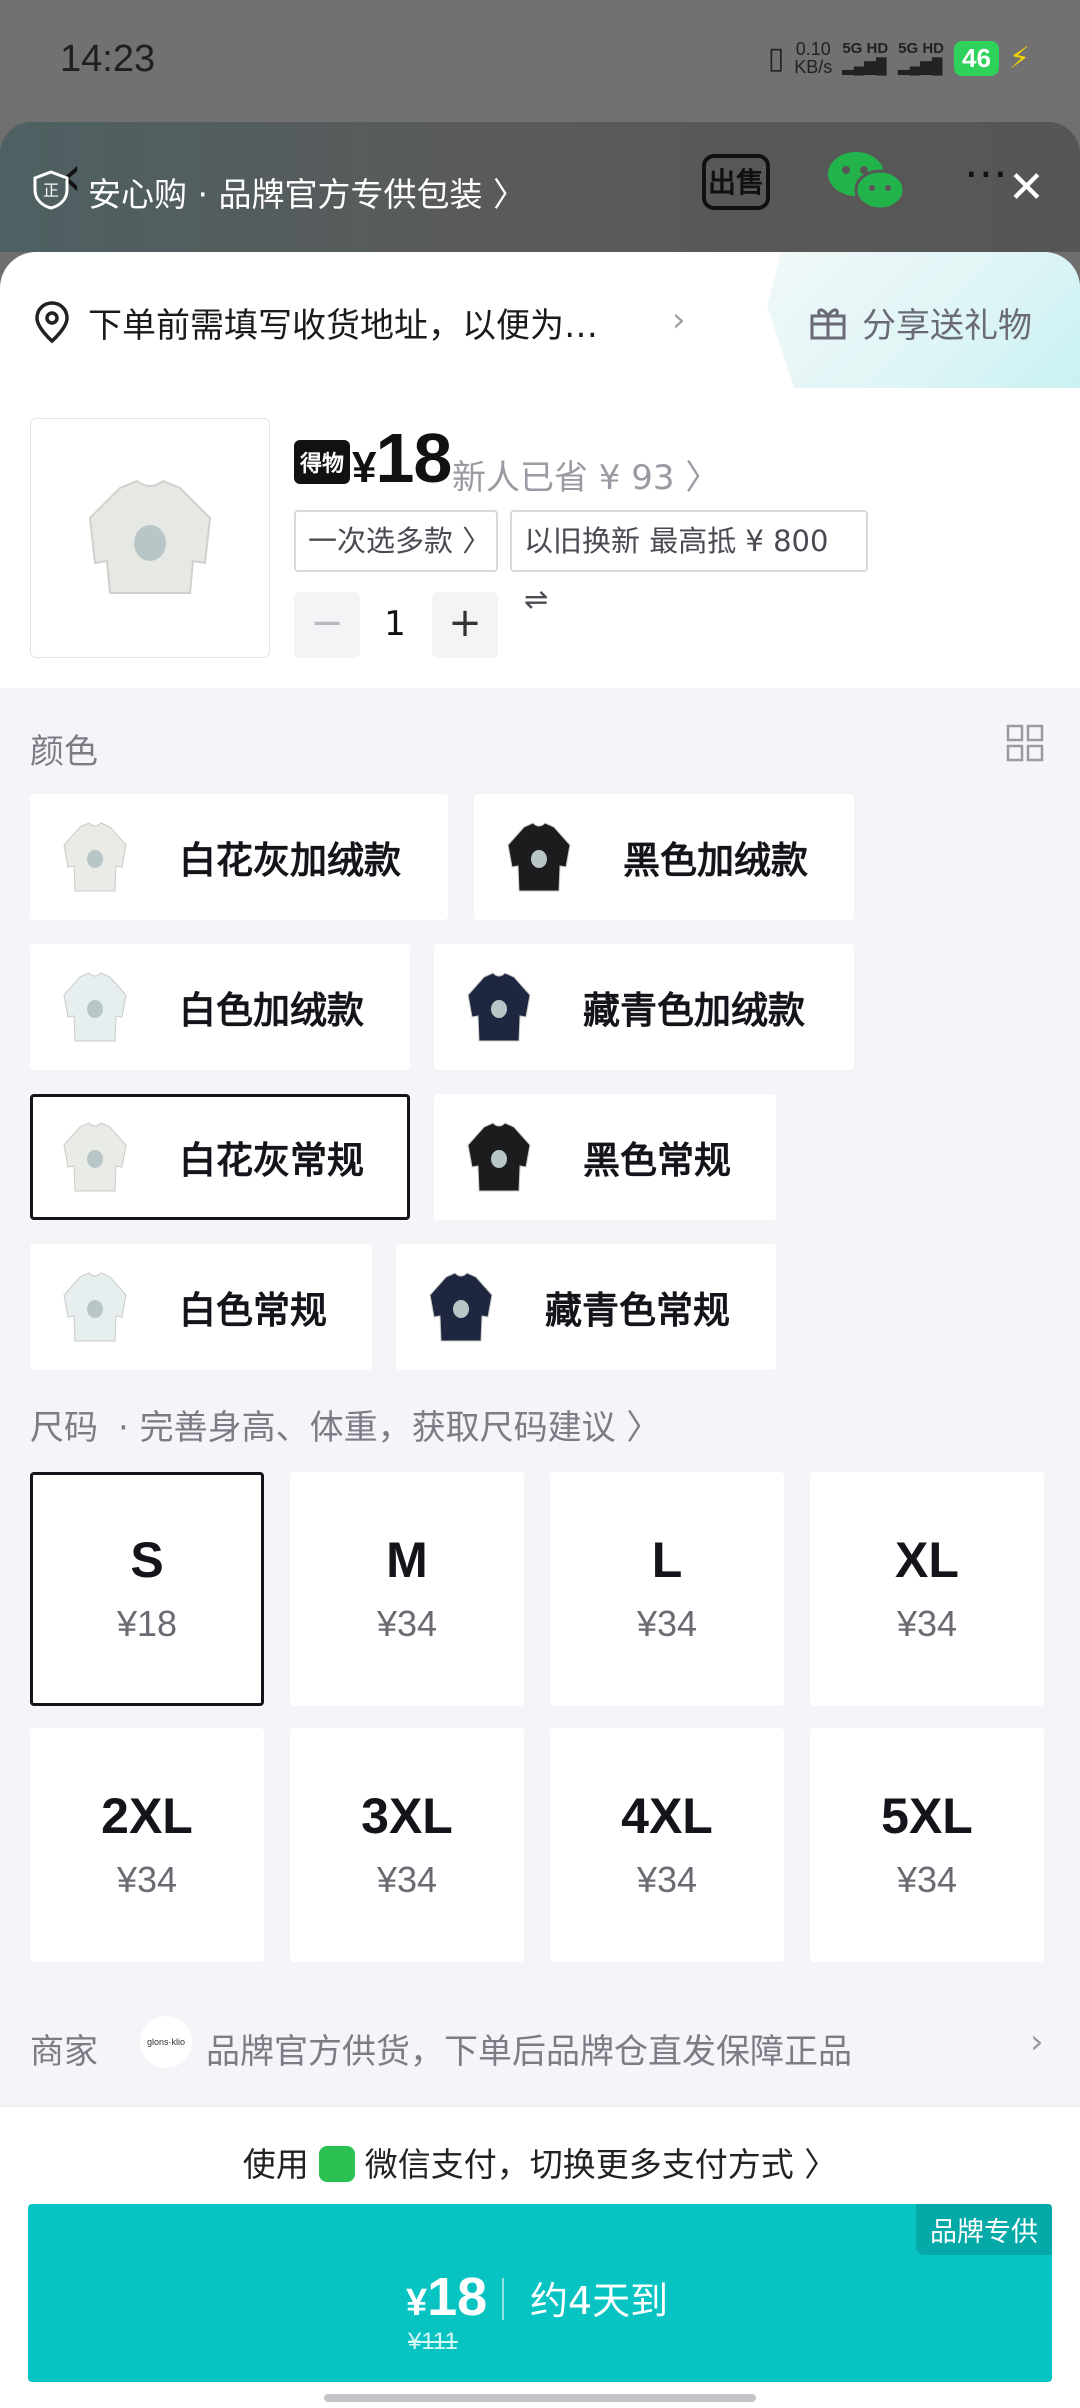  I want to click on size-option: L ¥34, so click(667, 1589).